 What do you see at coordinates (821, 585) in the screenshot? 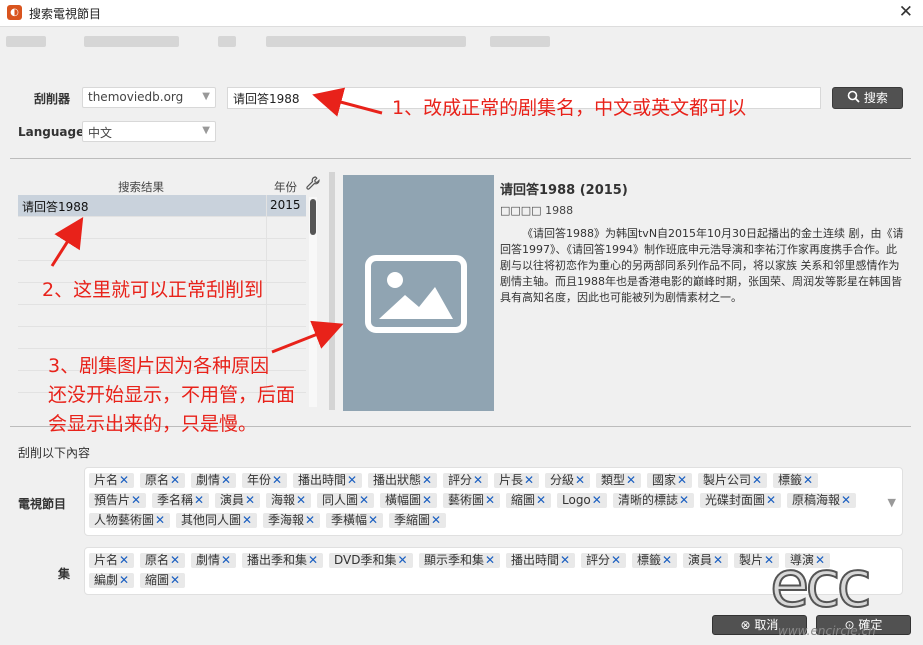
I see `watermark-logo: ecc` at bounding box center [821, 585].